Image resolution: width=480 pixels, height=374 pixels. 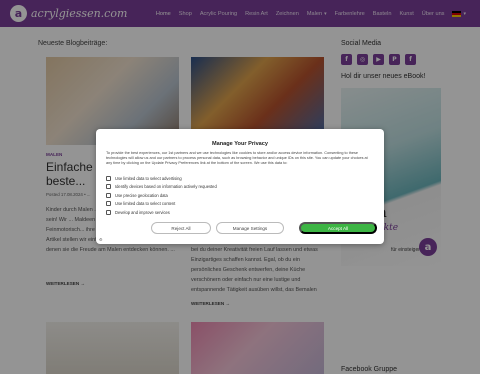 What do you see at coordinates (148, 178) in the screenshot?
I see `purpose-label: Use limited data to select advertising` at bounding box center [148, 178].